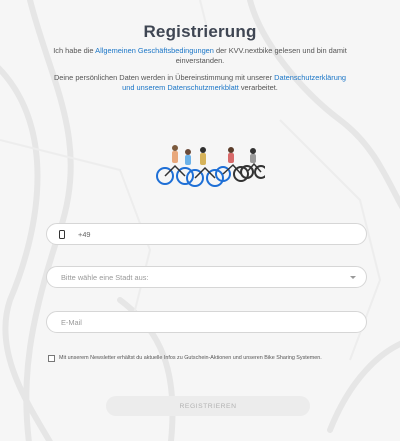 The width and height of the screenshot is (400, 441). I want to click on email-field, so click(206, 322).